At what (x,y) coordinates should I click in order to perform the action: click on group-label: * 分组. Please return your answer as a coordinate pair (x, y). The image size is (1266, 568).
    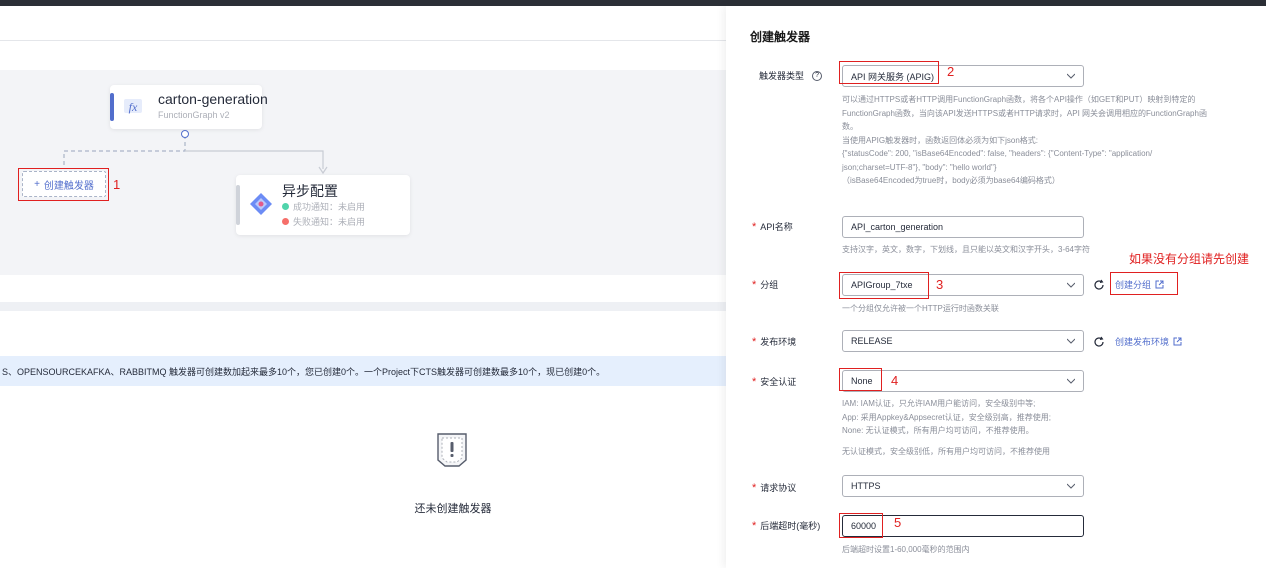
    Looking at the image, I should click on (765, 284).